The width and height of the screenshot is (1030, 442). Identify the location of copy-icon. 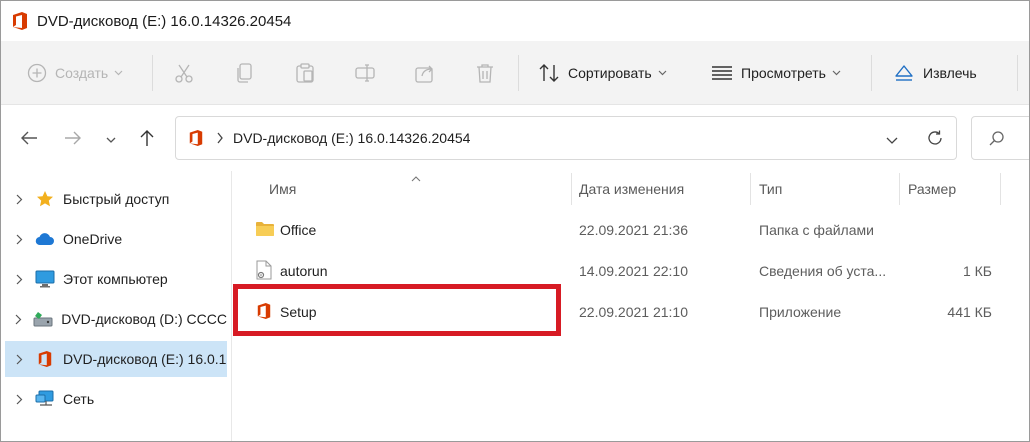
(245, 73).